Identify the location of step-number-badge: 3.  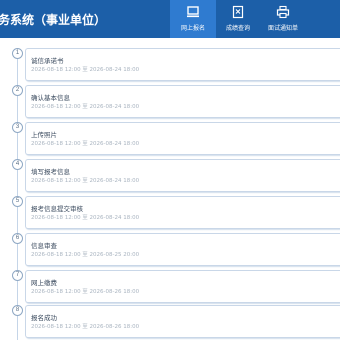
(17, 127).